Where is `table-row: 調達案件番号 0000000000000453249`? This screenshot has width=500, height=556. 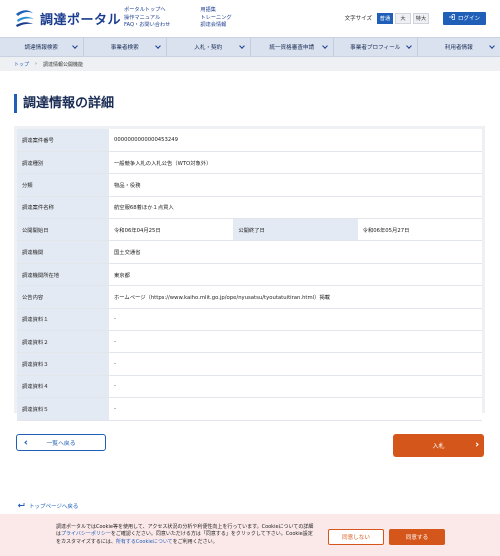 table-row: 調達案件番号 0000000000000453249 is located at coordinates (249, 140).